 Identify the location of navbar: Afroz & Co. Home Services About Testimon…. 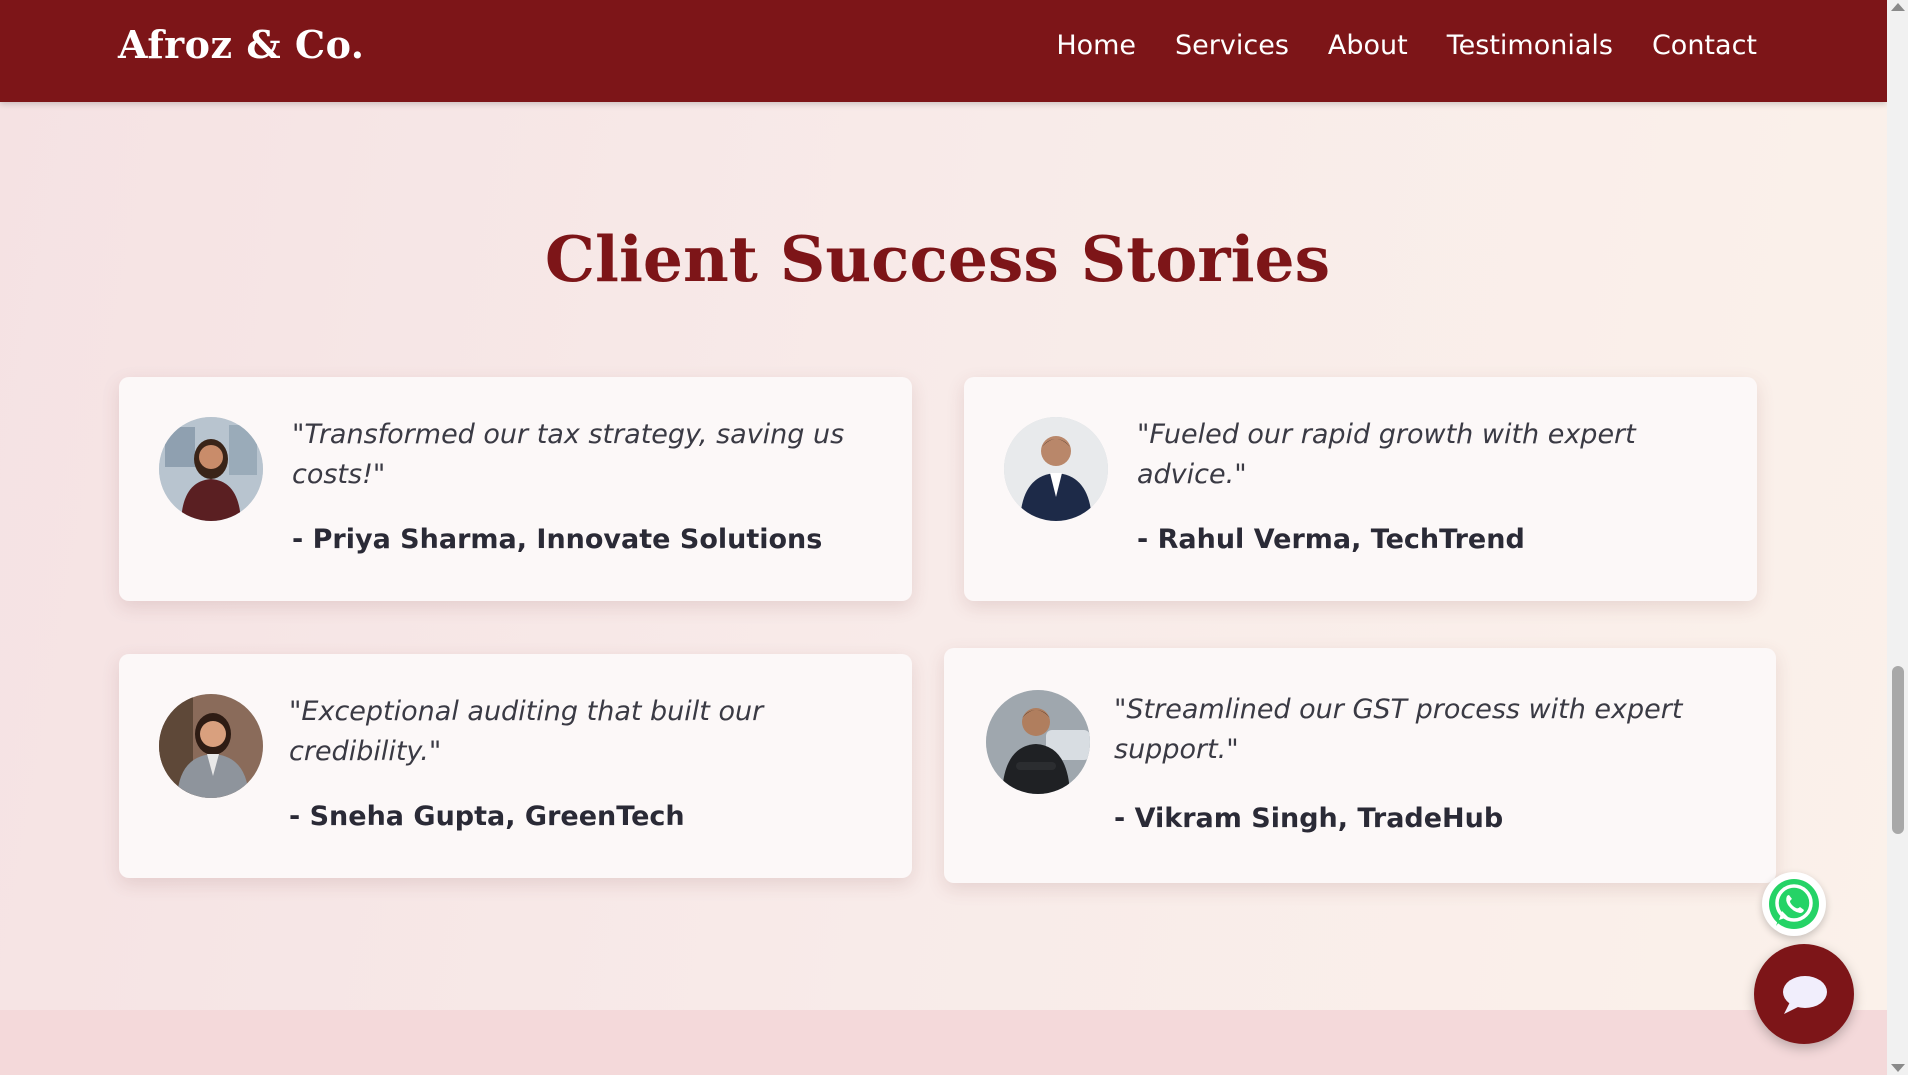
(943, 51).